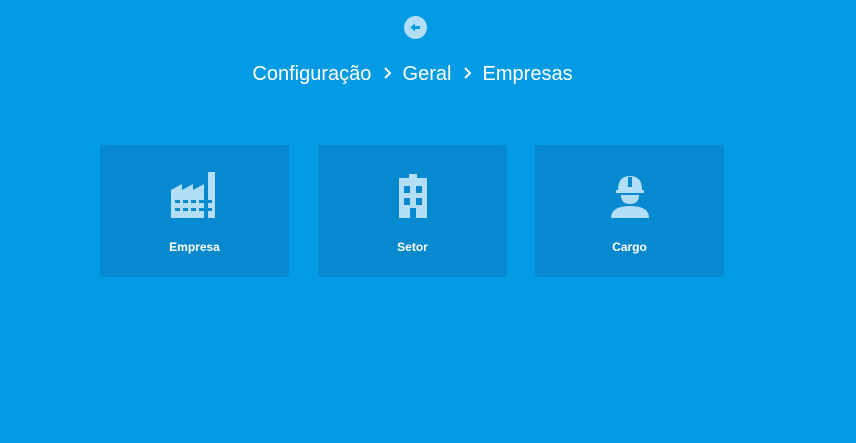 This screenshot has height=443, width=856. I want to click on worker-helmet-icon, so click(629, 195).